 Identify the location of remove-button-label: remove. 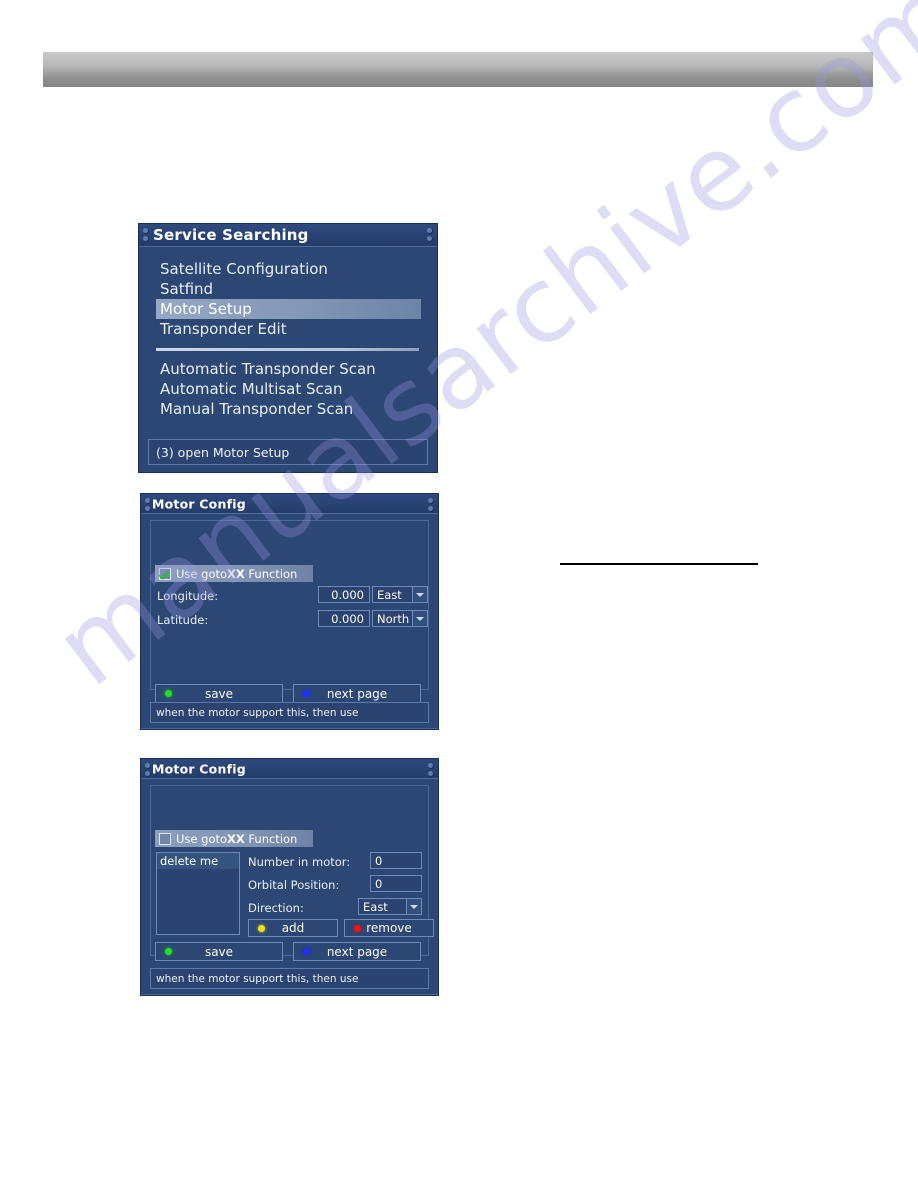
(389, 928).